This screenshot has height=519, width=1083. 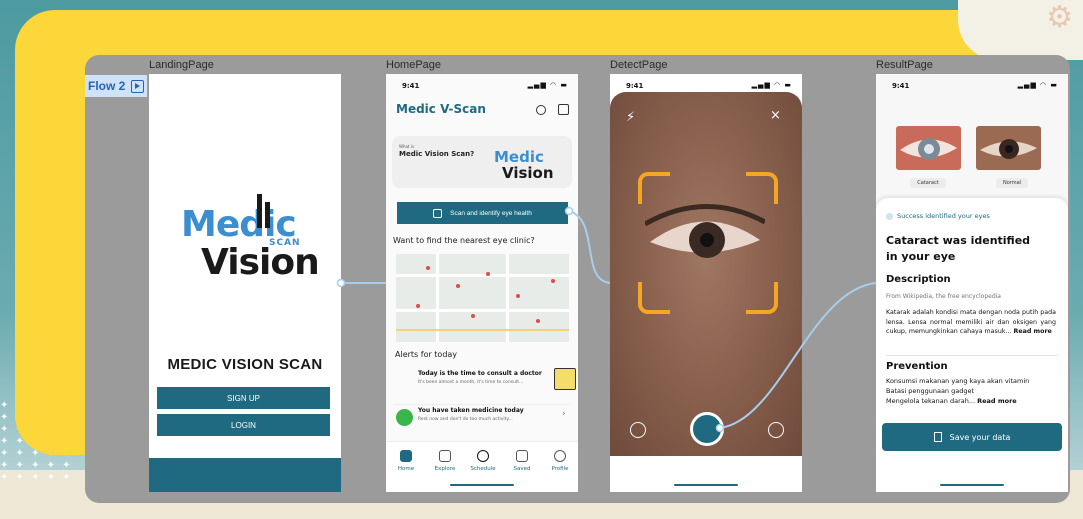 What do you see at coordinates (445, 469) in the screenshot?
I see `nav-explore-label: Explore` at bounding box center [445, 469].